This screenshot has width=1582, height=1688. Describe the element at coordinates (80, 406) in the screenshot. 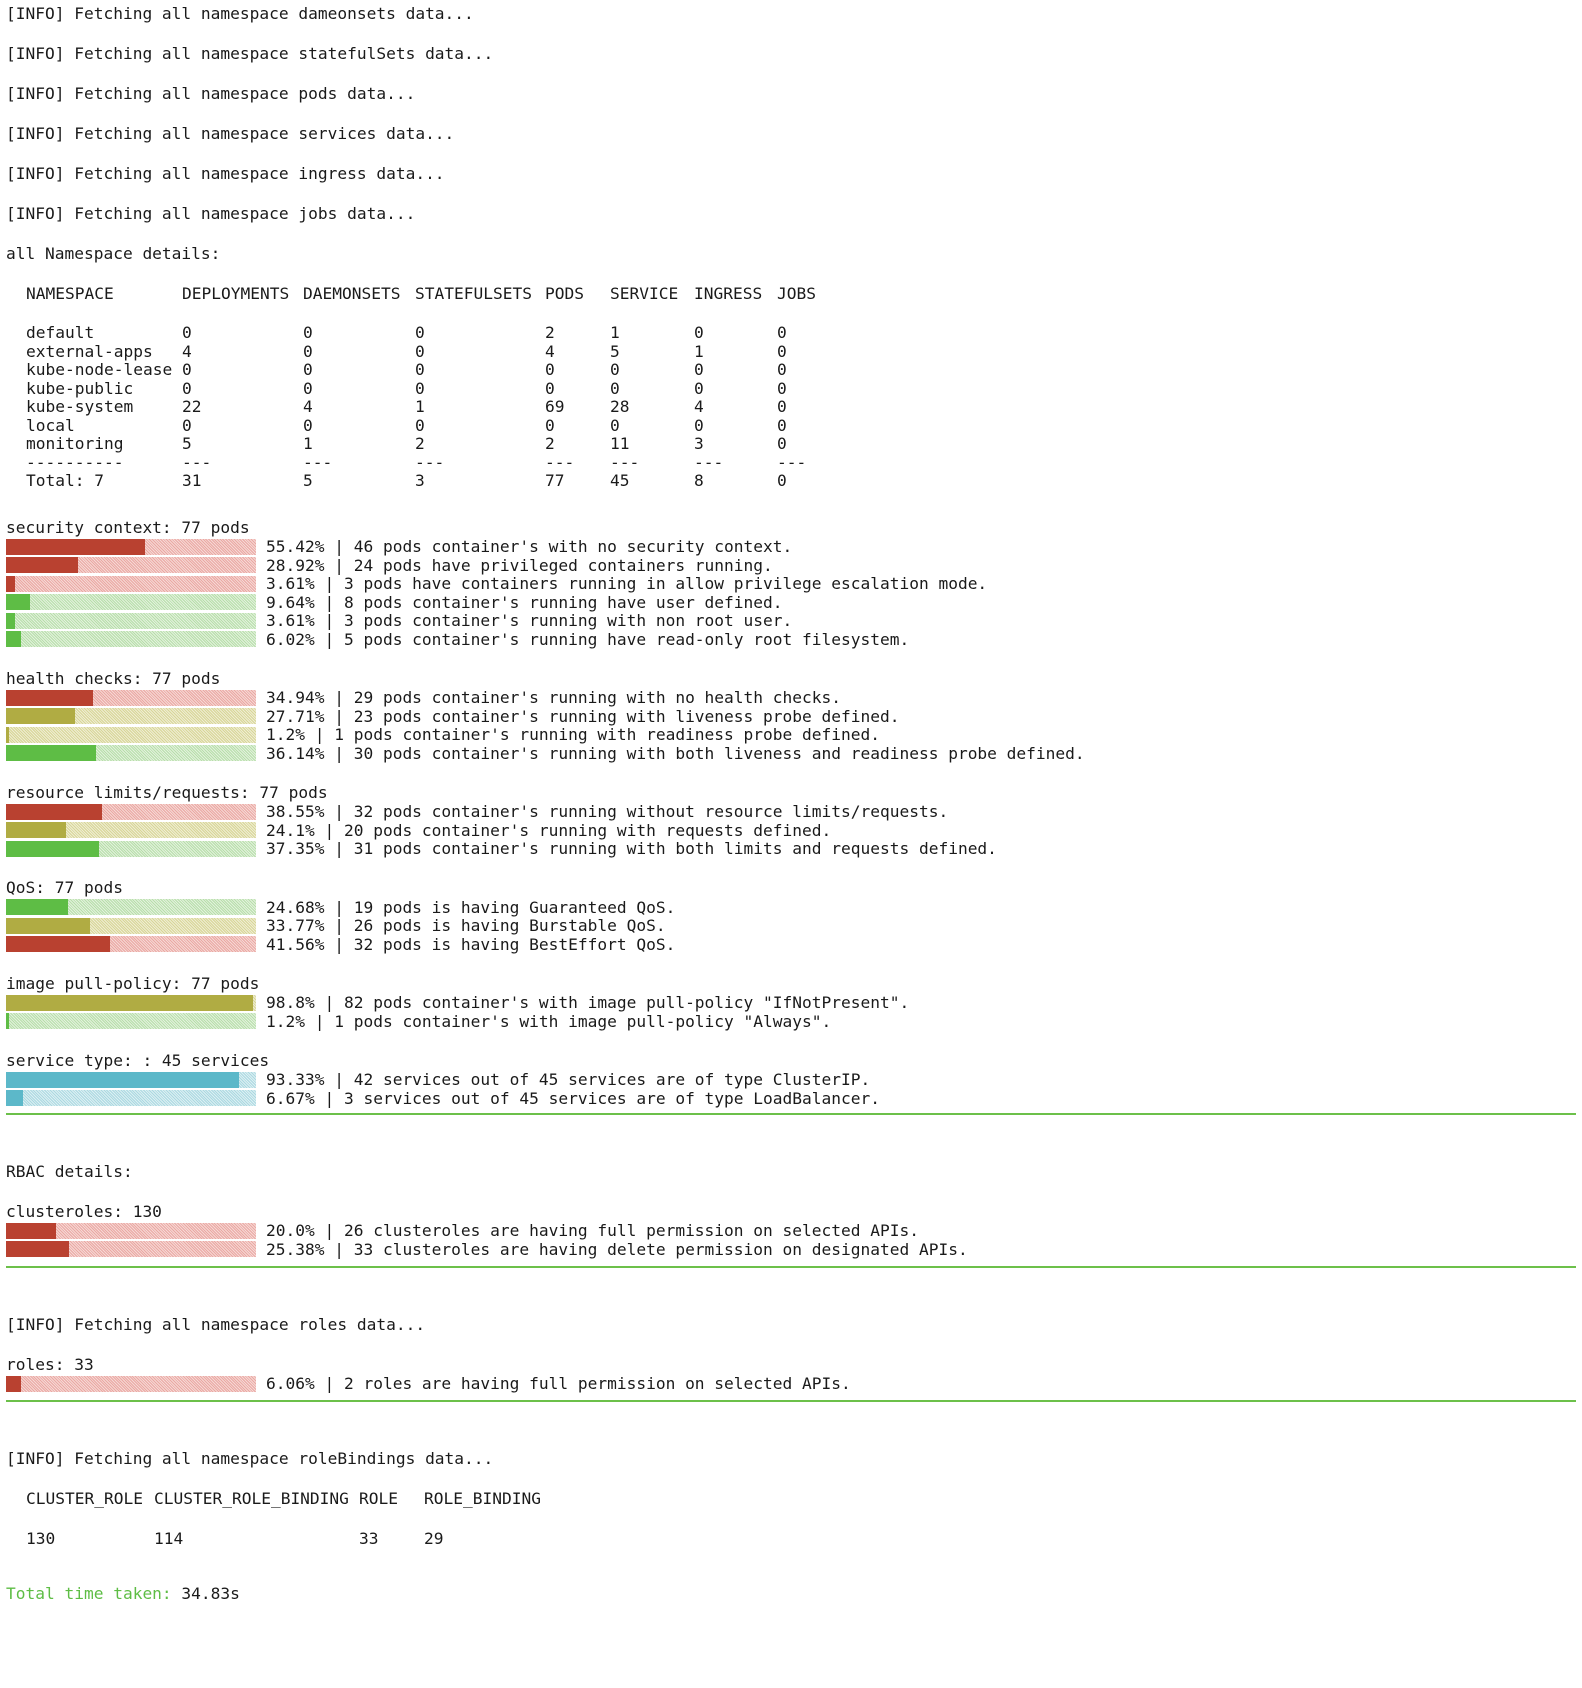

I see `table-cell: kube-system` at that location.